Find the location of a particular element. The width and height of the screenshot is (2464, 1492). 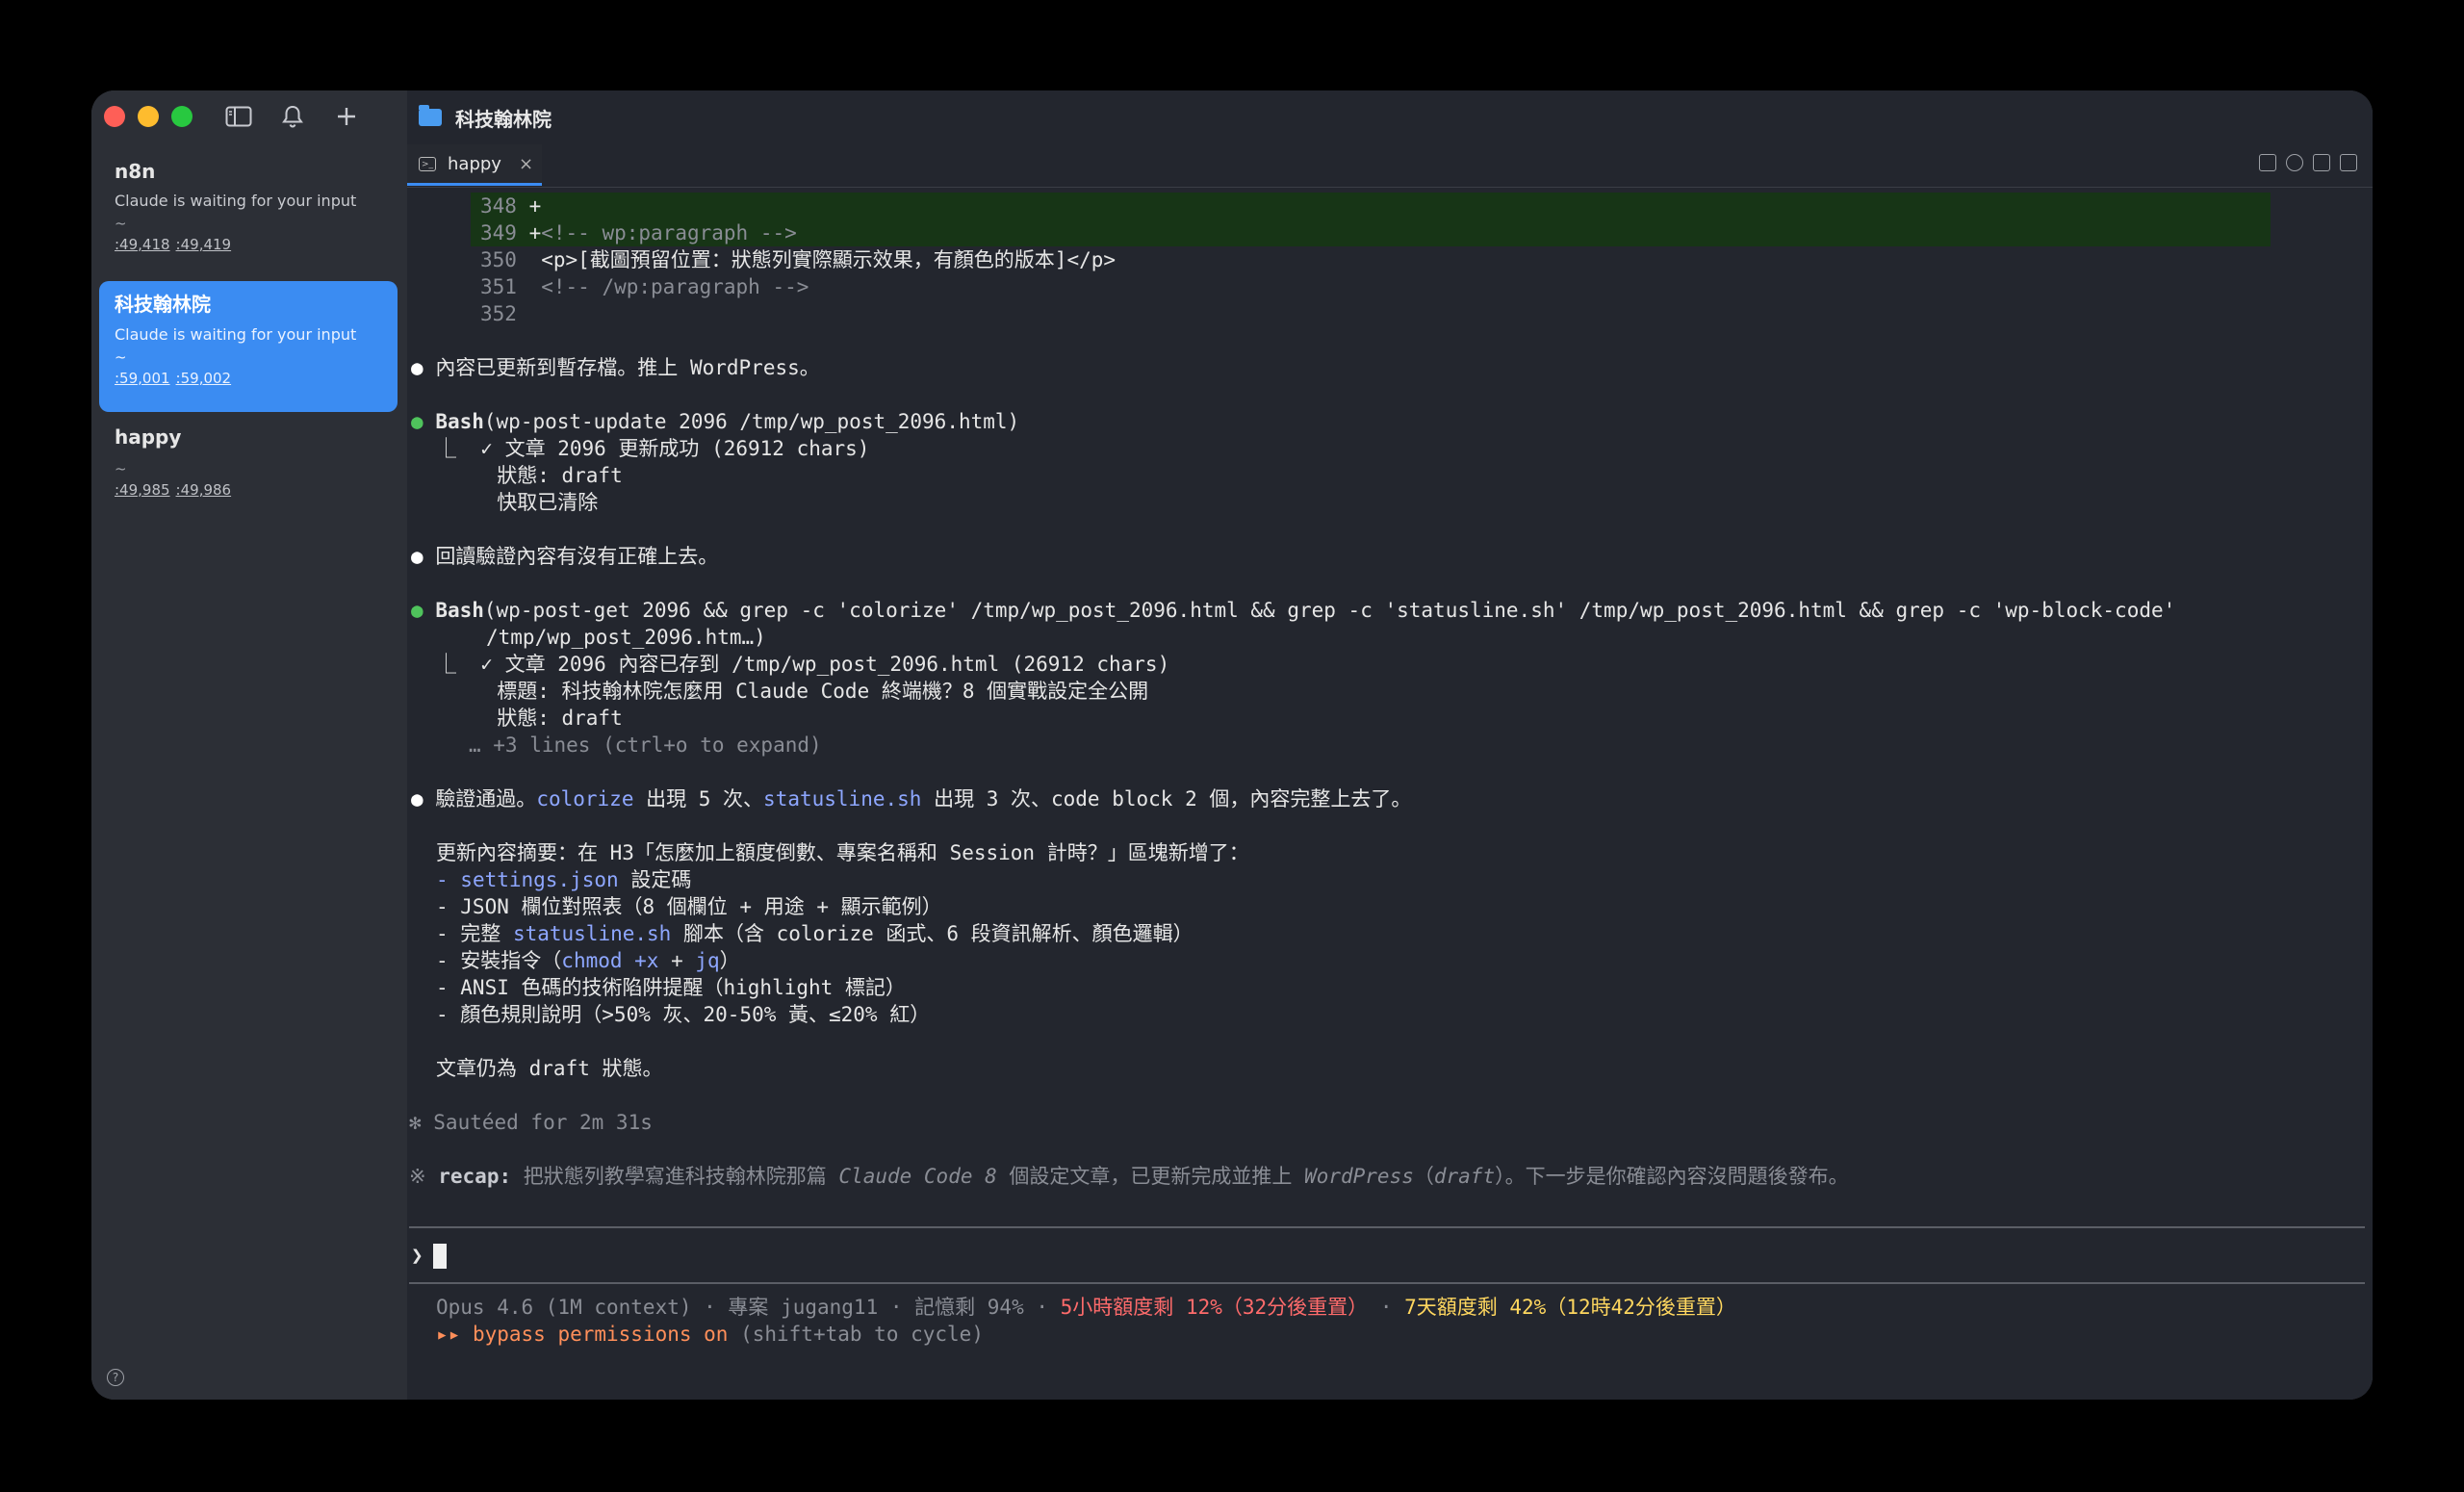

assistant-message: ● 回讀驗證內容有沒有正確上去。 is located at coordinates (565, 556).